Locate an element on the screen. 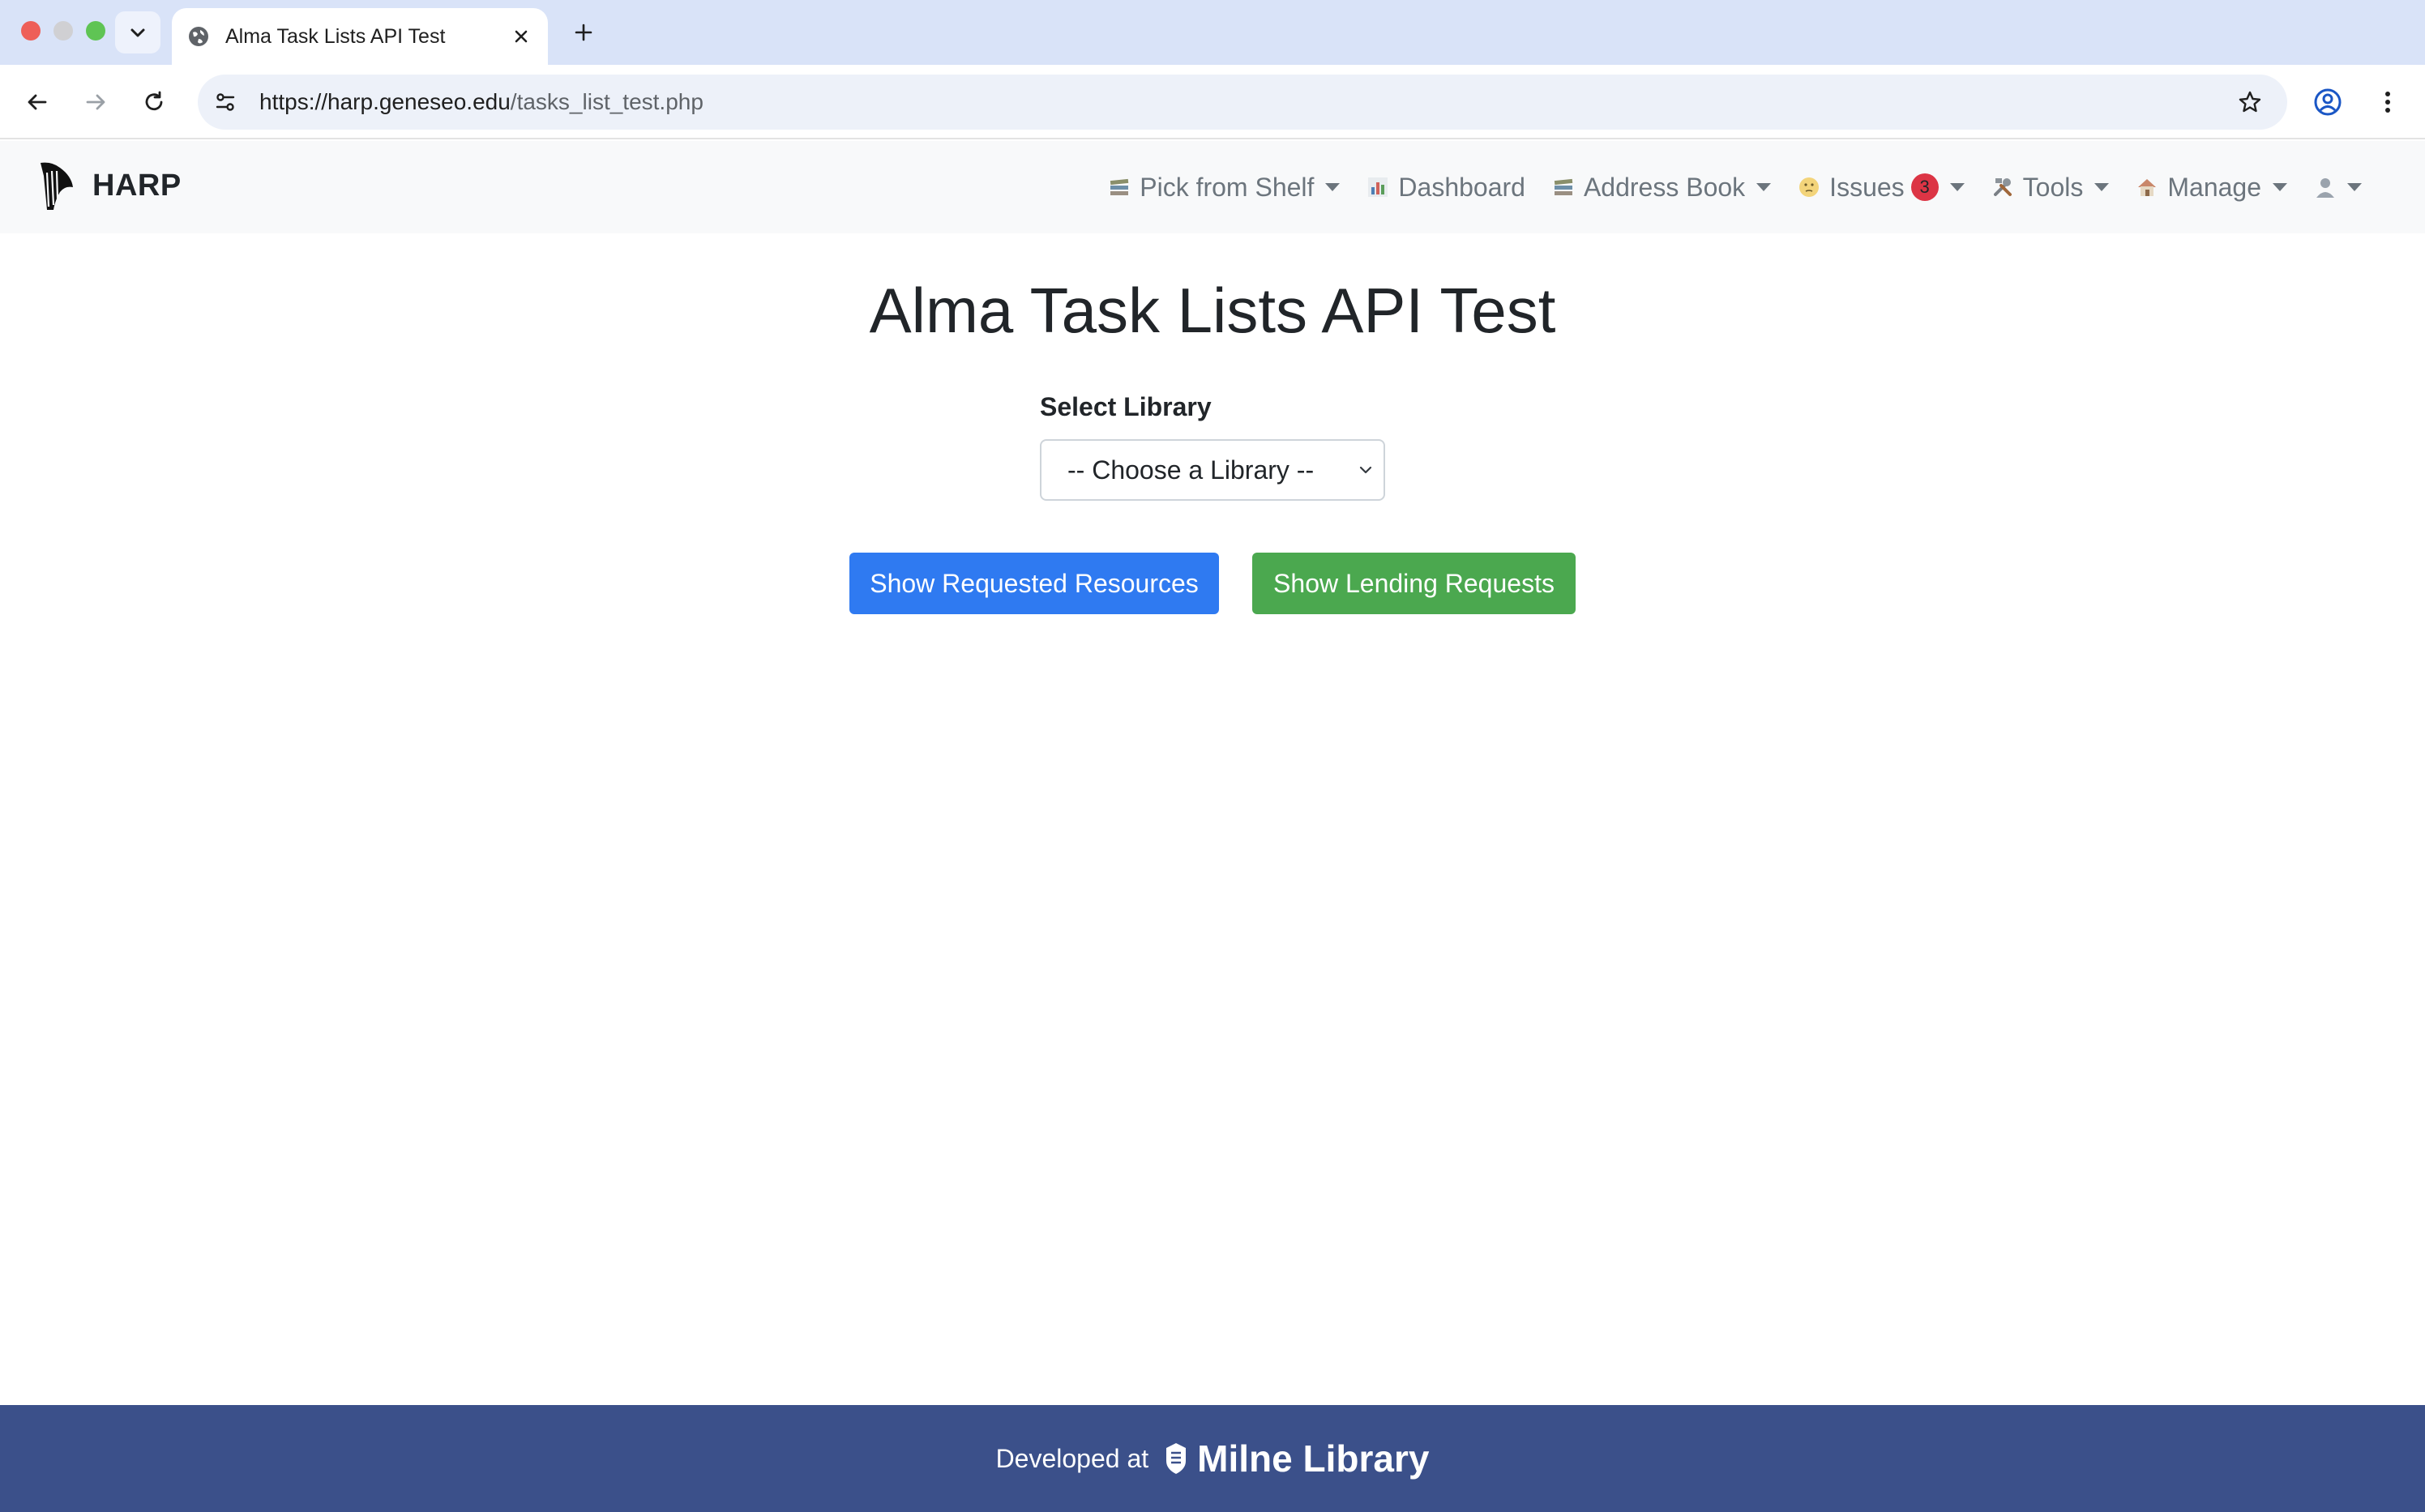 Image resolution: width=2425 pixels, height=1512 pixels. new-tab-button is located at coordinates (583, 32).